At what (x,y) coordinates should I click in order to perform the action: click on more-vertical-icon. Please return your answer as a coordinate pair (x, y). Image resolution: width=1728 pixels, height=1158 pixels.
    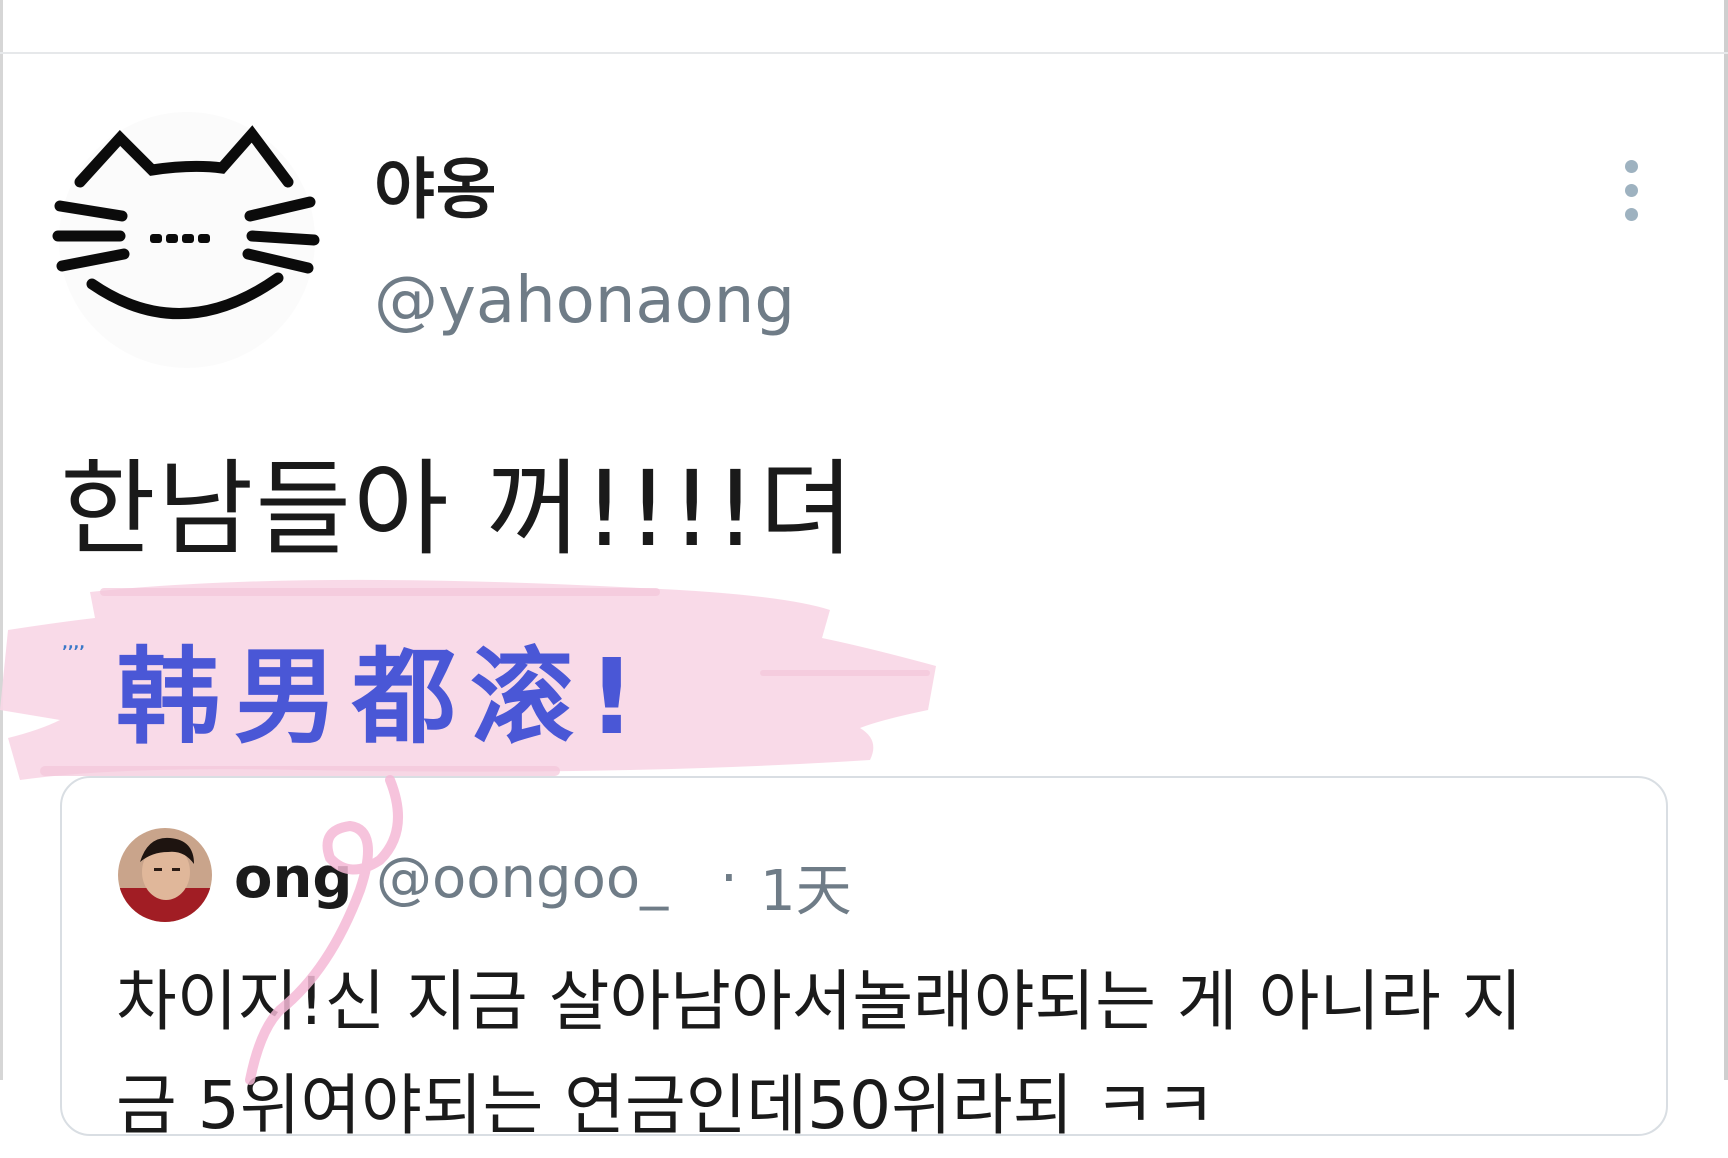
    Looking at the image, I should click on (1631, 166).